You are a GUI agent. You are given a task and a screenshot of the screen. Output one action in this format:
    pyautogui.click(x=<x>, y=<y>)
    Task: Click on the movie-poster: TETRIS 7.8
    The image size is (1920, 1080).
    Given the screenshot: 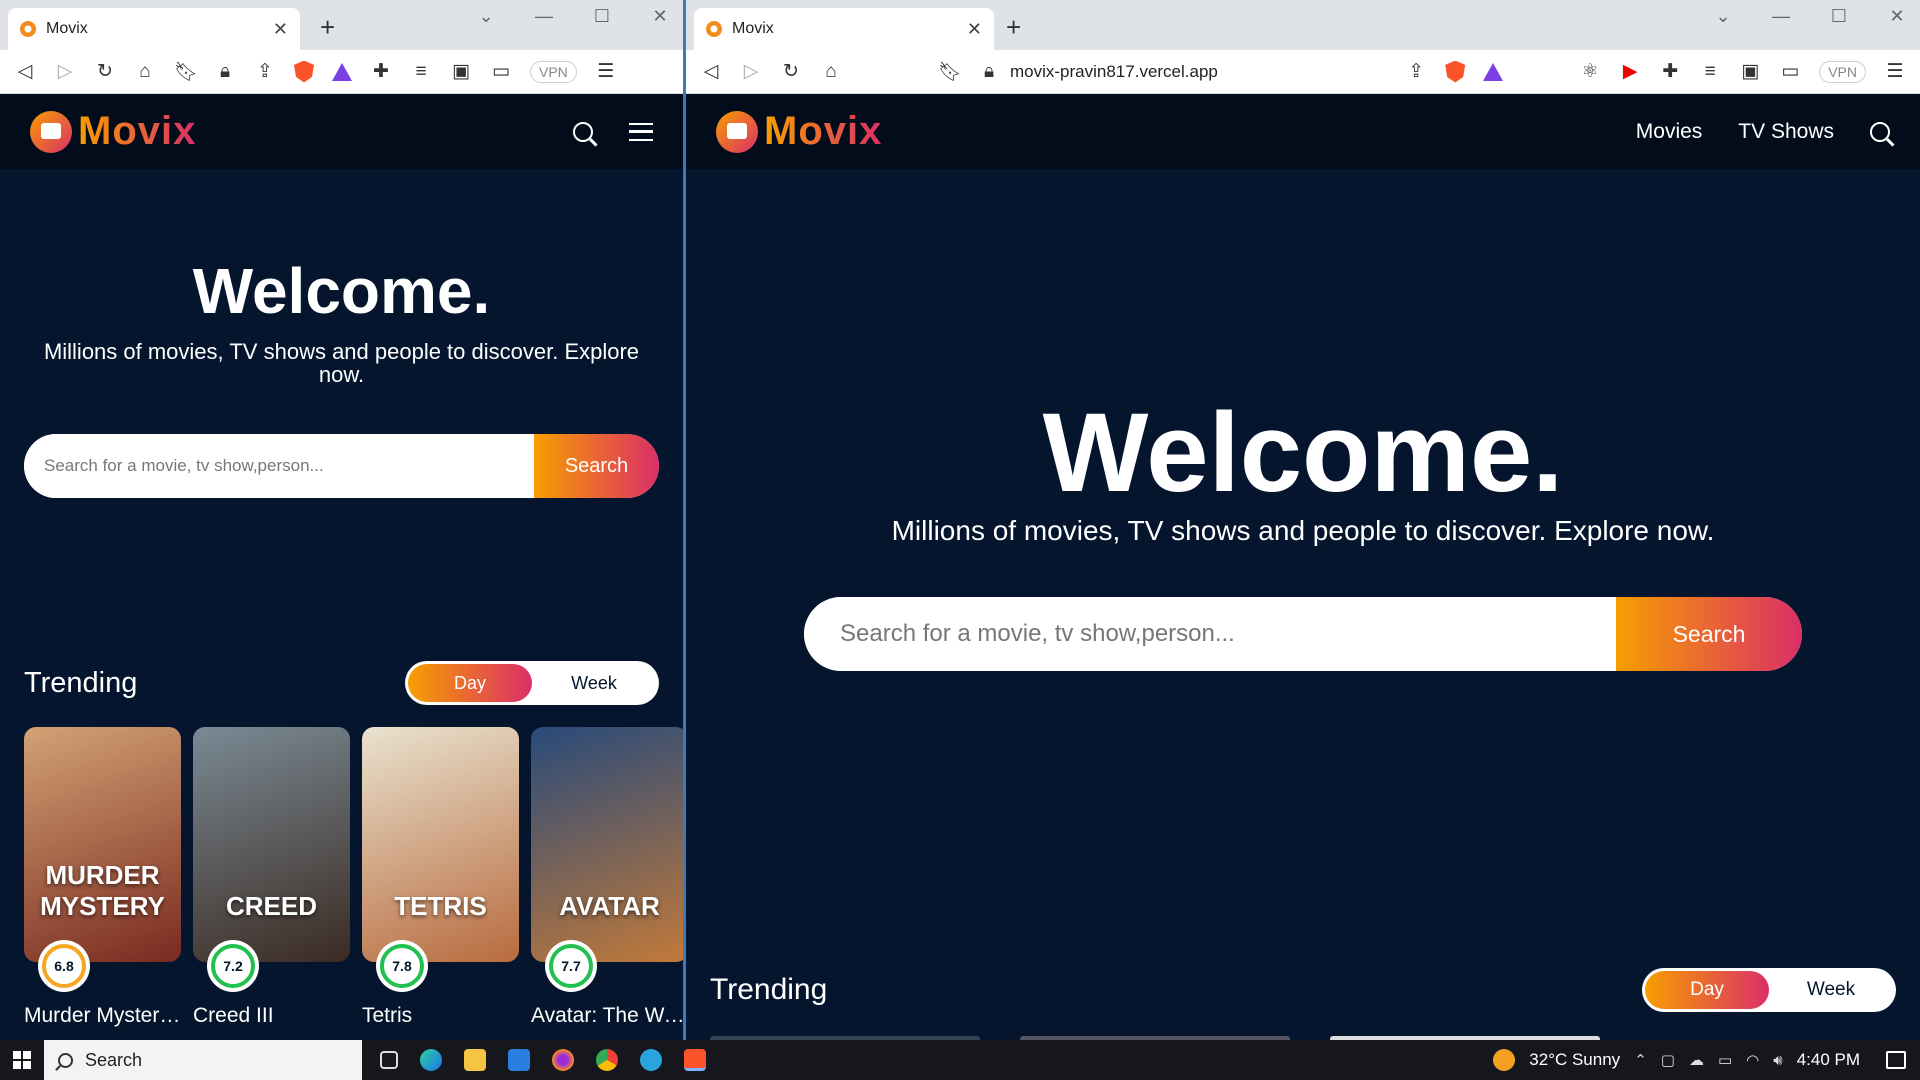 What is the action you would take?
    pyautogui.click(x=440, y=860)
    